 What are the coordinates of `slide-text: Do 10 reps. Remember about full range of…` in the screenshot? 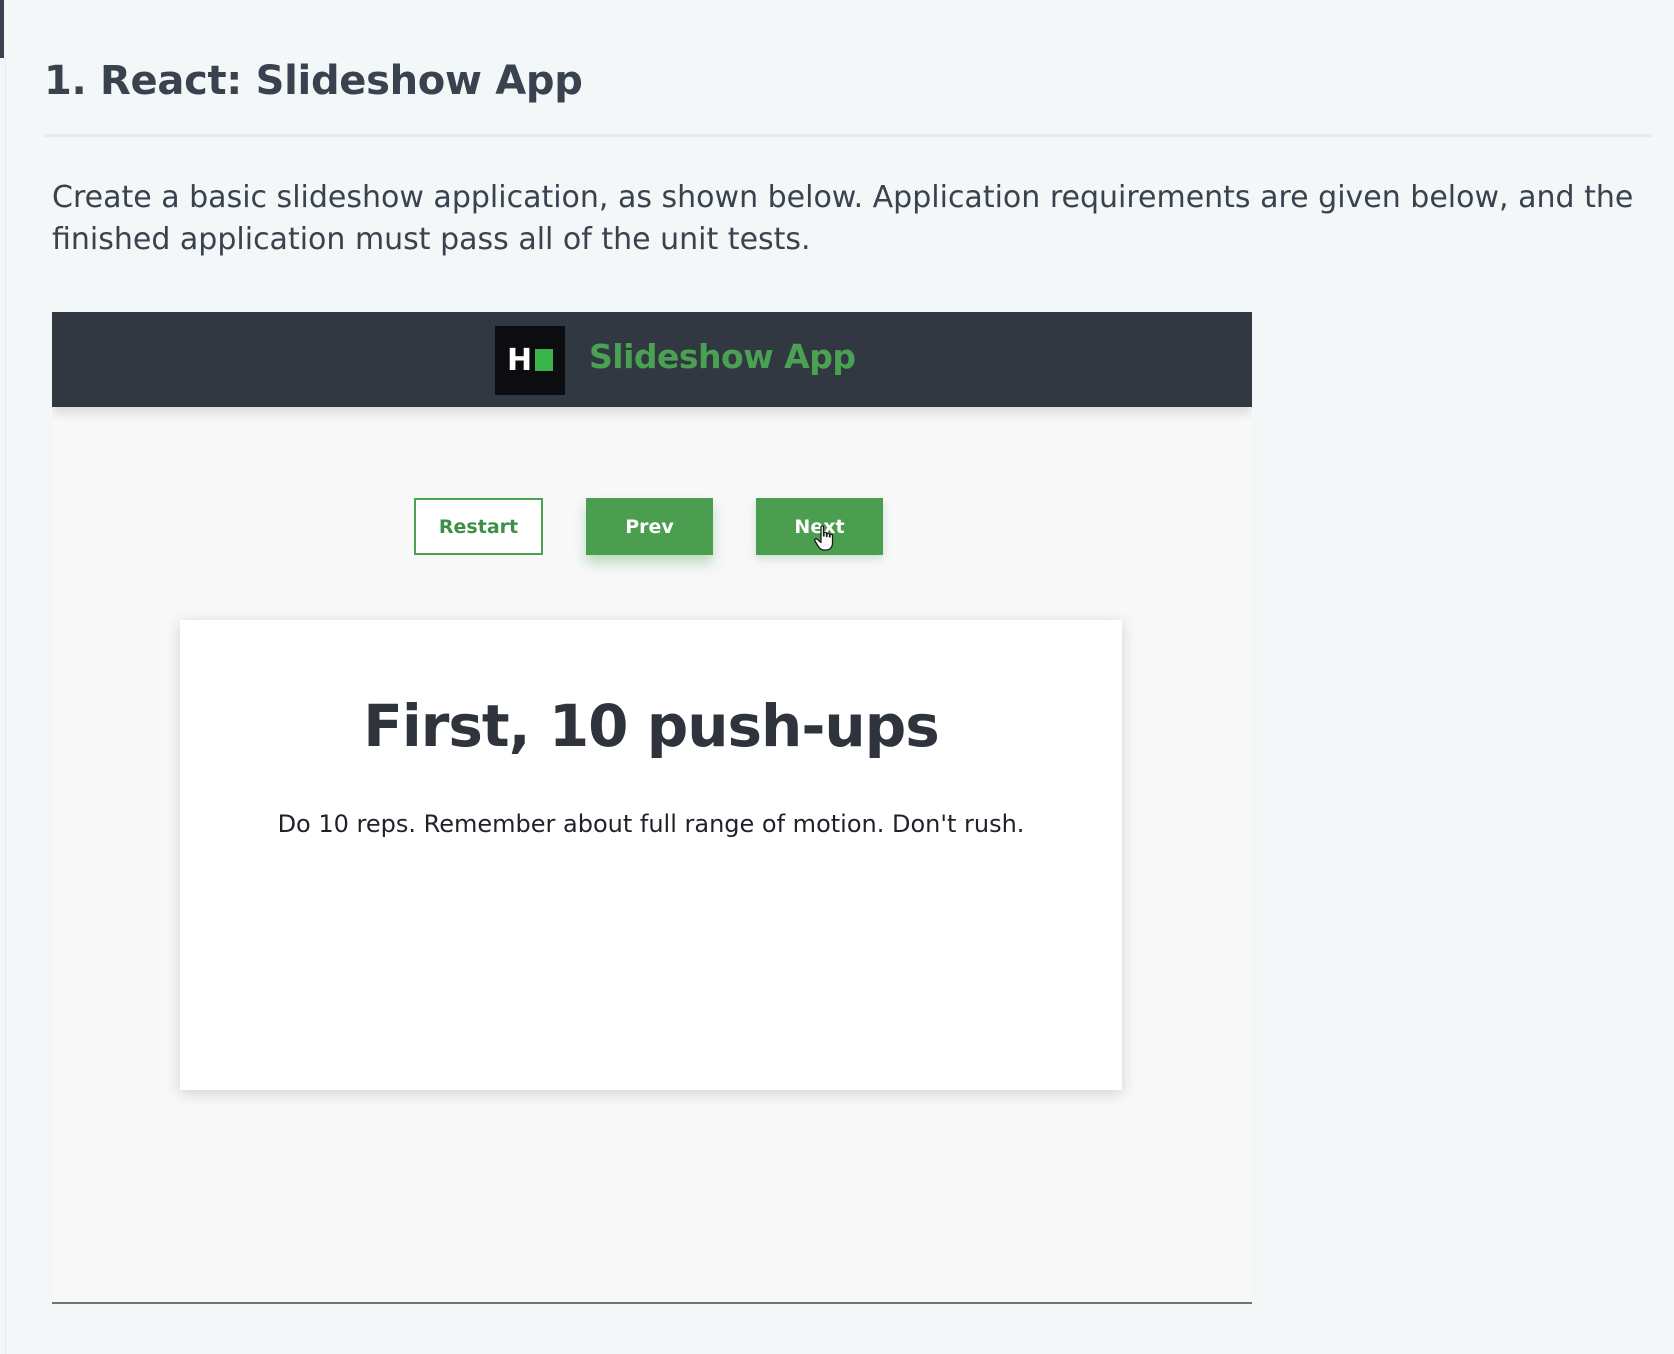 It's located at (651, 824).